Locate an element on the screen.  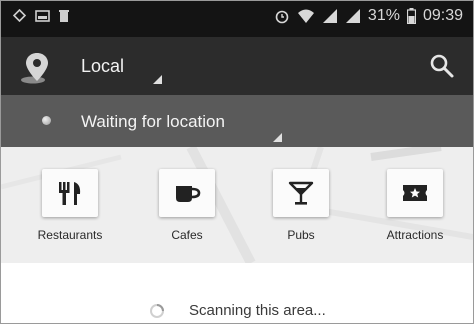
coffee-cup-icon is located at coordinates (188, 194).